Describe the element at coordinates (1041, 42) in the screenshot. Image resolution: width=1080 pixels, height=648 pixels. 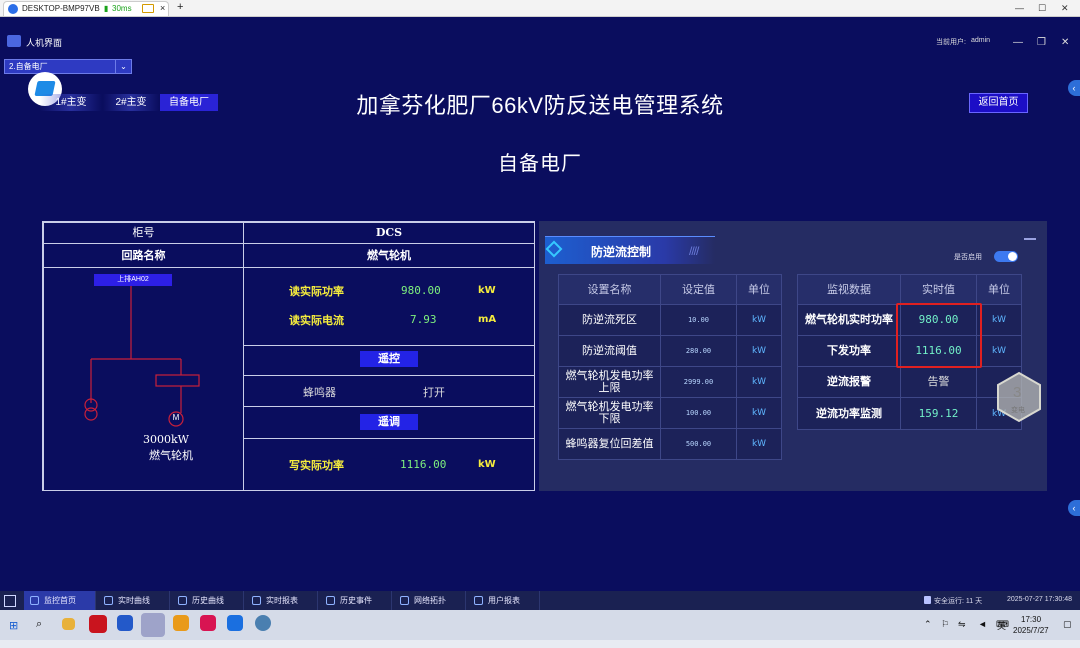
I see `restore-app-icon: ❐` at that location.